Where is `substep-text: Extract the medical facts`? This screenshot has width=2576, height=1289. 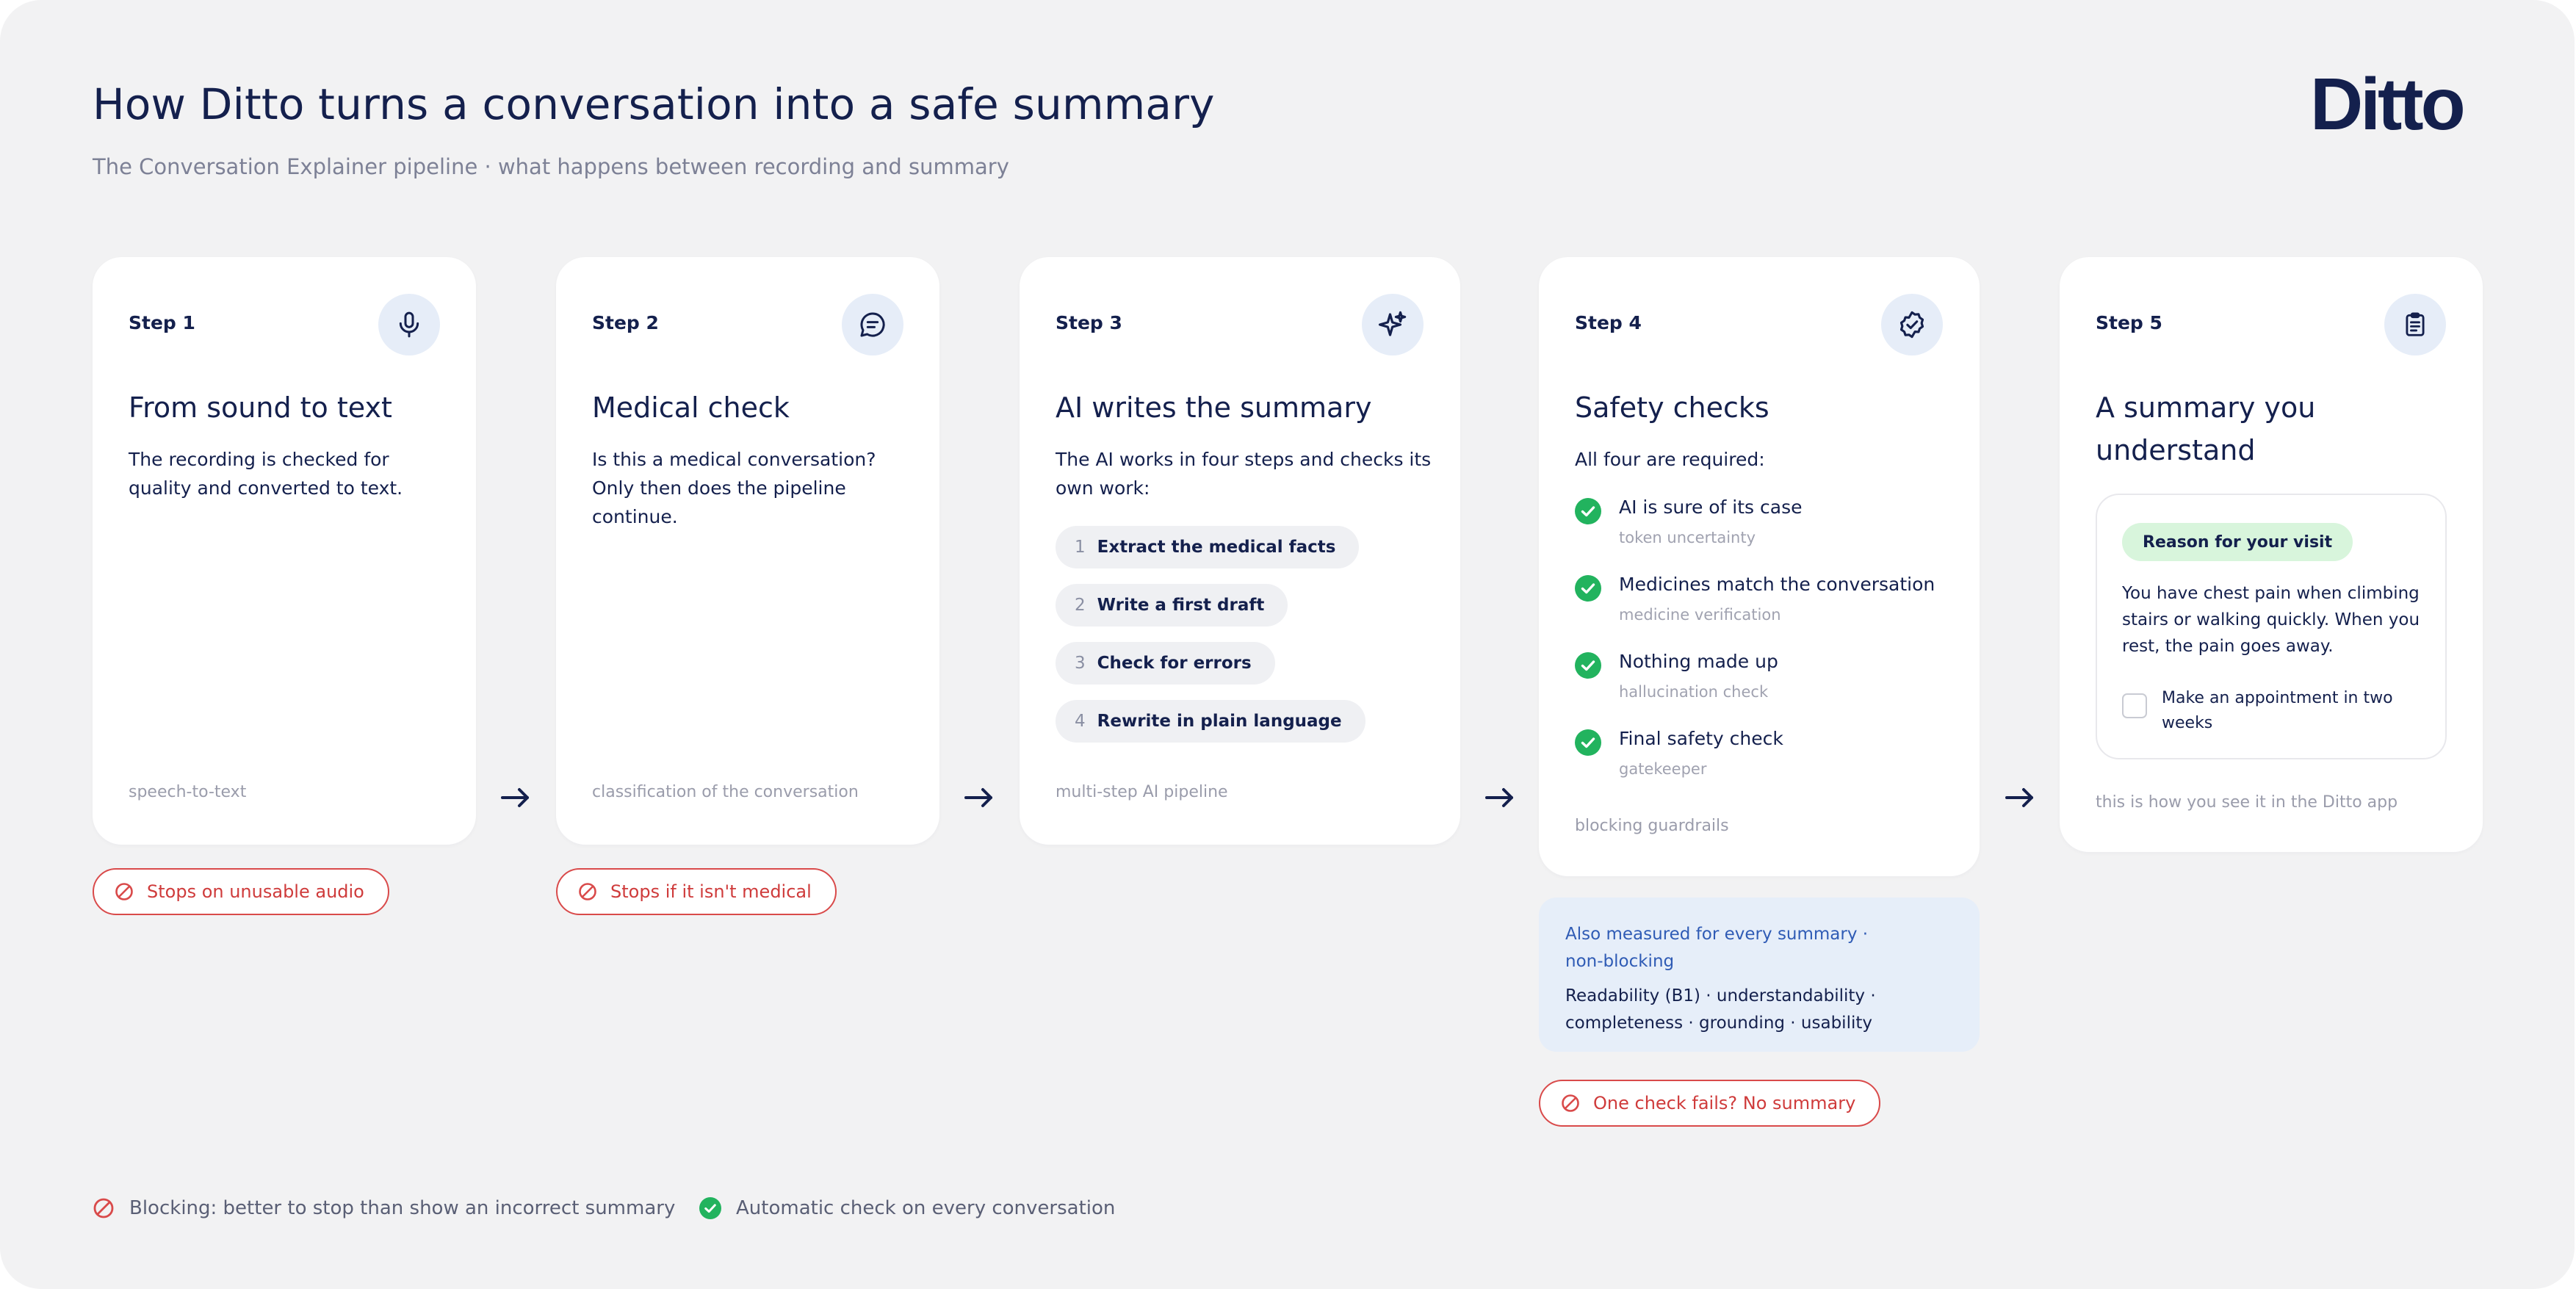 substep-text: Extract the medical facts is located at coordinates (1216, 547).